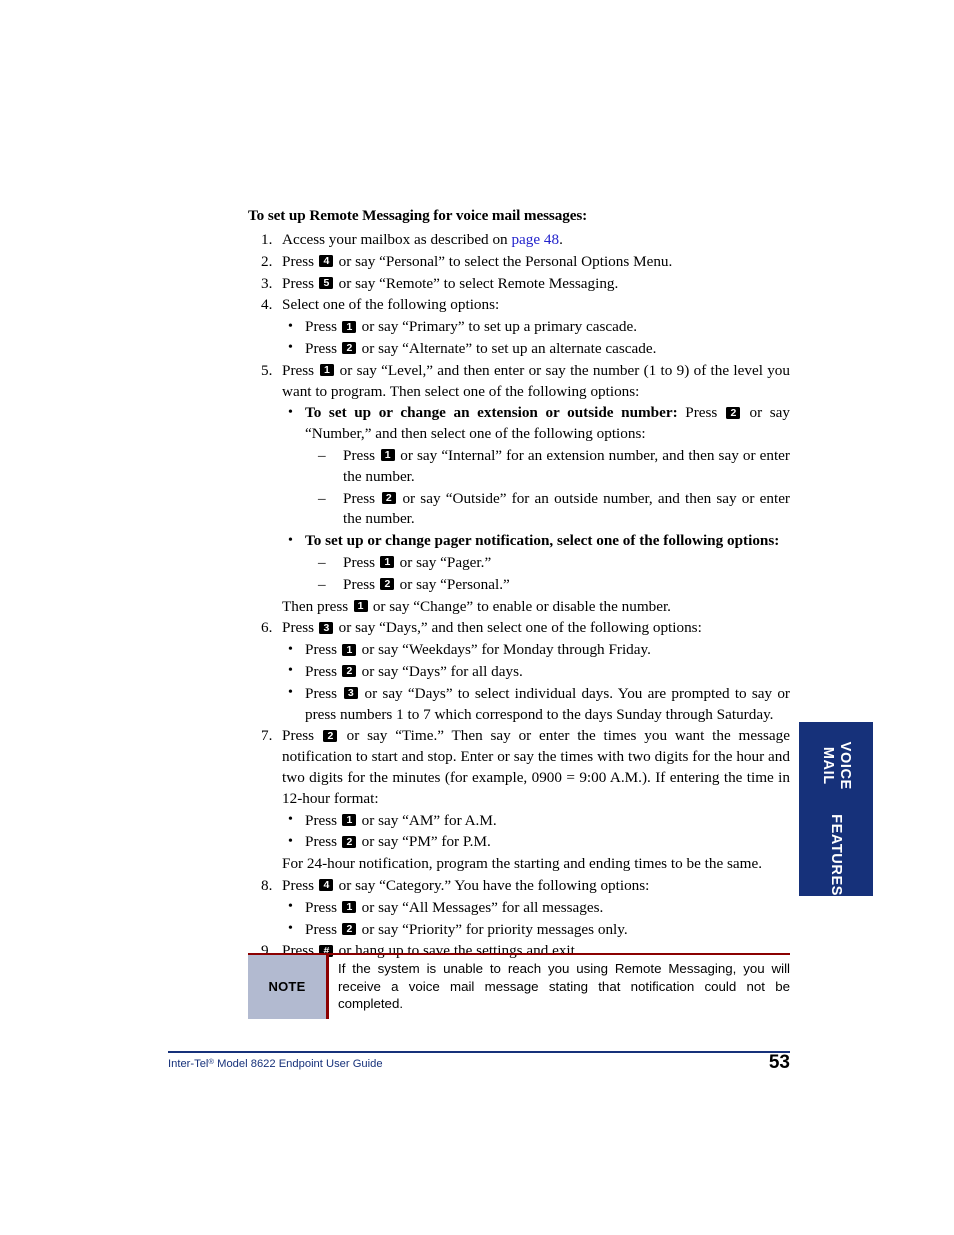 Image resolution: width=954 pixels, height=1235 pixels. I want to click on step-text-post: ., so click(561, 239).